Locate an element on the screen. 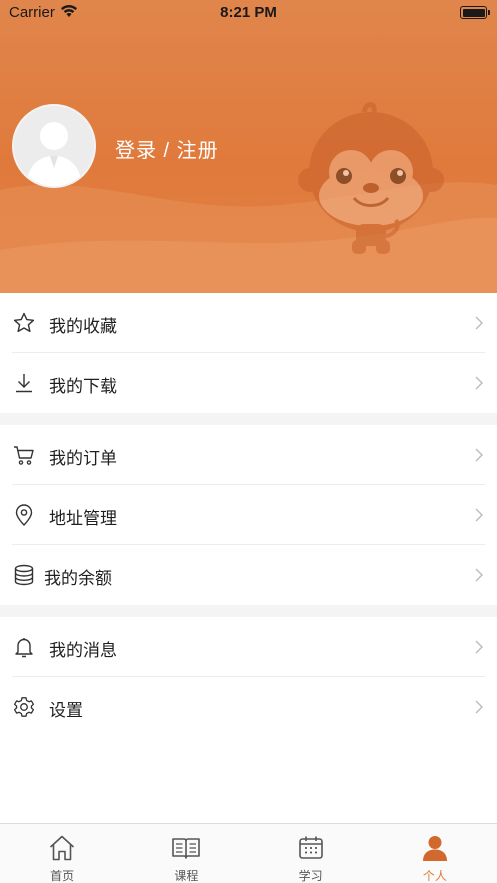  monkey-mascot-icon is located at coordinates (371, 178).